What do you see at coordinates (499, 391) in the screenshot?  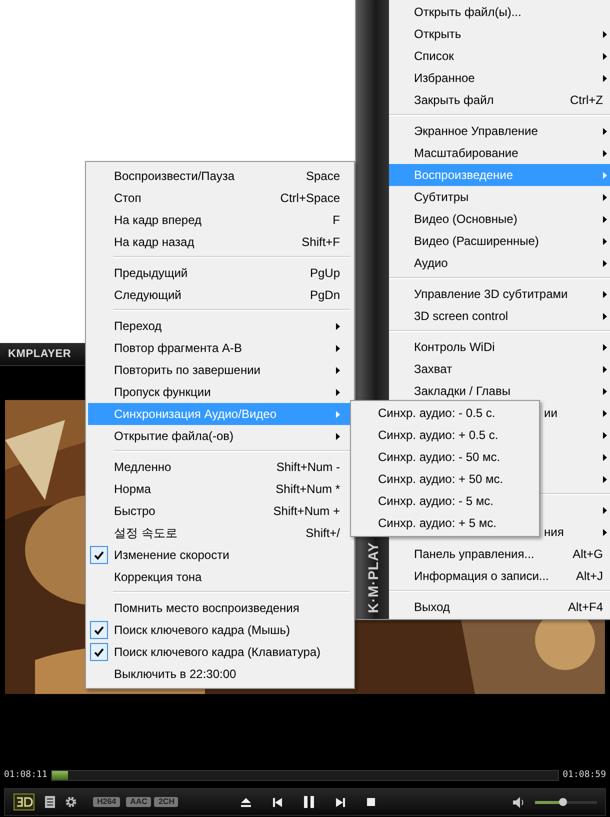 I see `menu-item: Закладки / Главы` at bounding box center [499, 391].